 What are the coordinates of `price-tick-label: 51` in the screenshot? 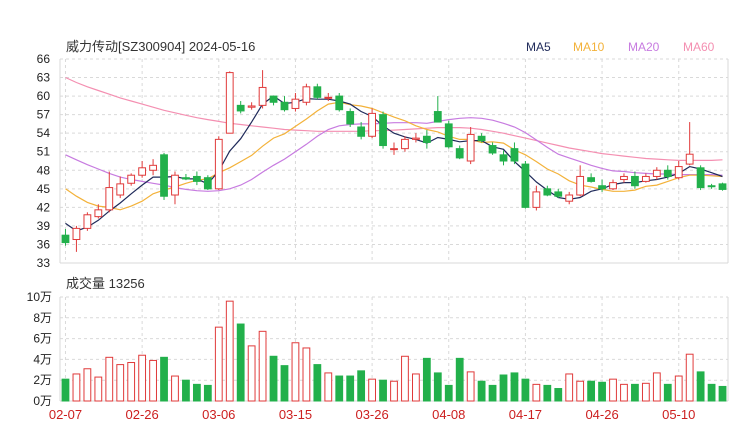 It's located at (44, 152).